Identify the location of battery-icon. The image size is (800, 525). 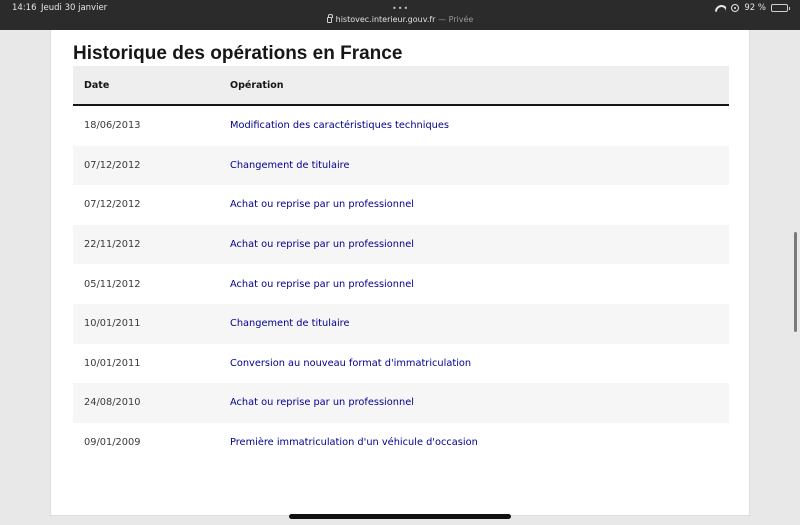
(780, 8).